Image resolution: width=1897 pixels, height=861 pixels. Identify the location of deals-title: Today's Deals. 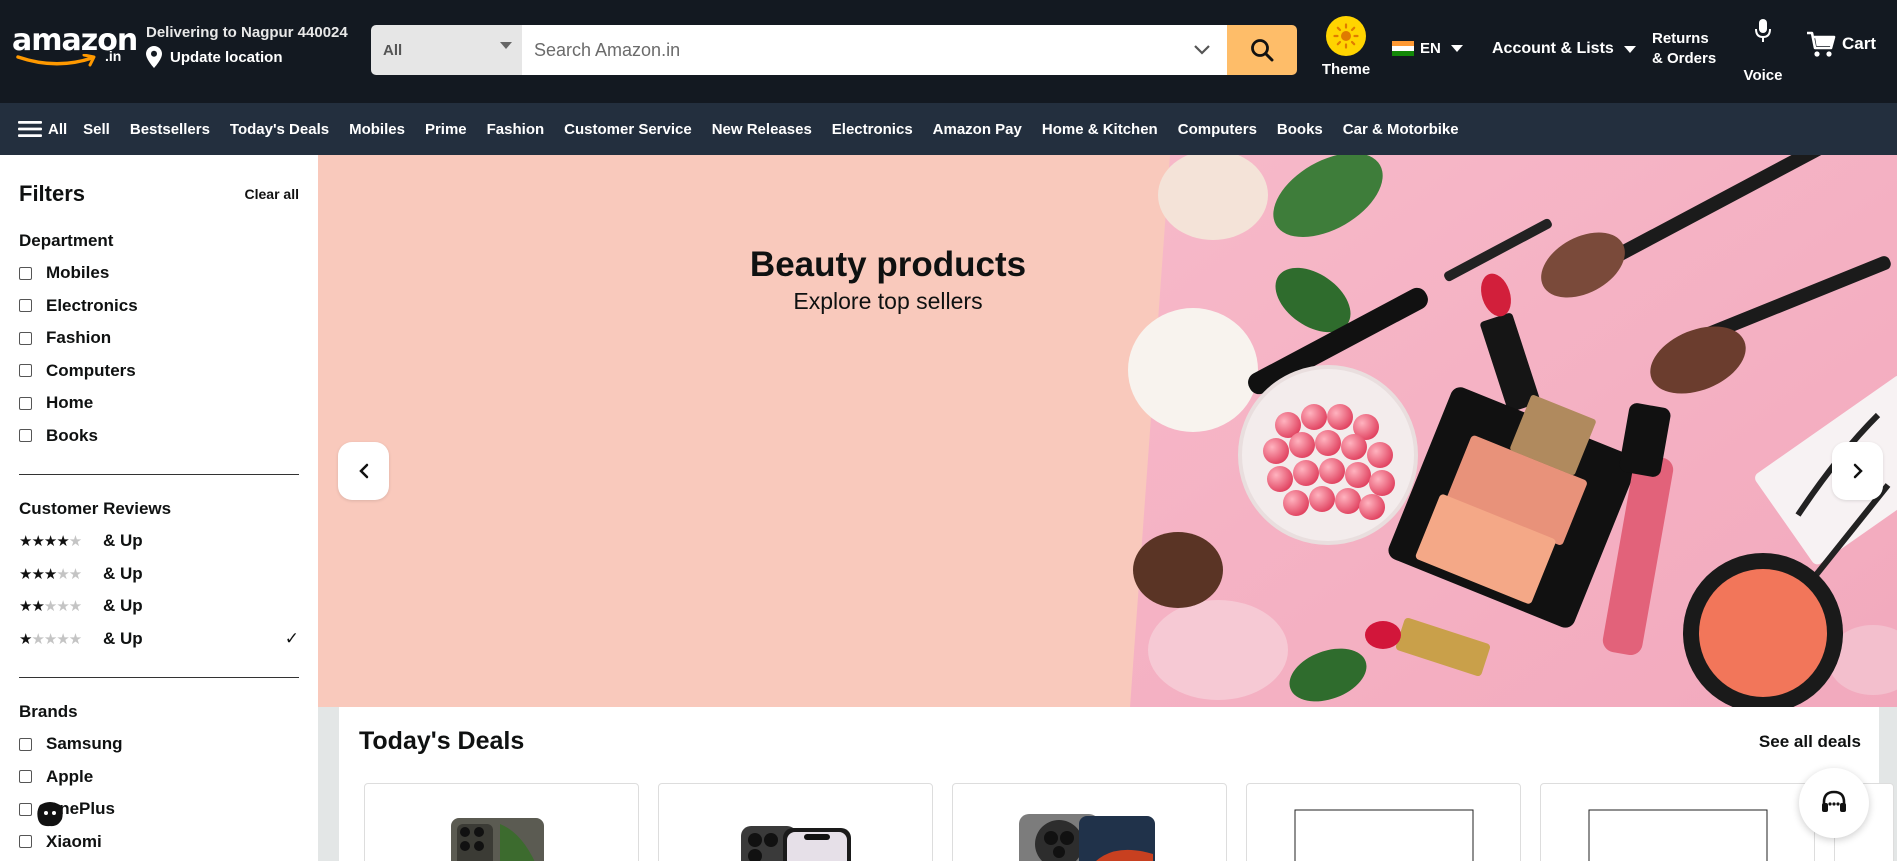
(442, 741).